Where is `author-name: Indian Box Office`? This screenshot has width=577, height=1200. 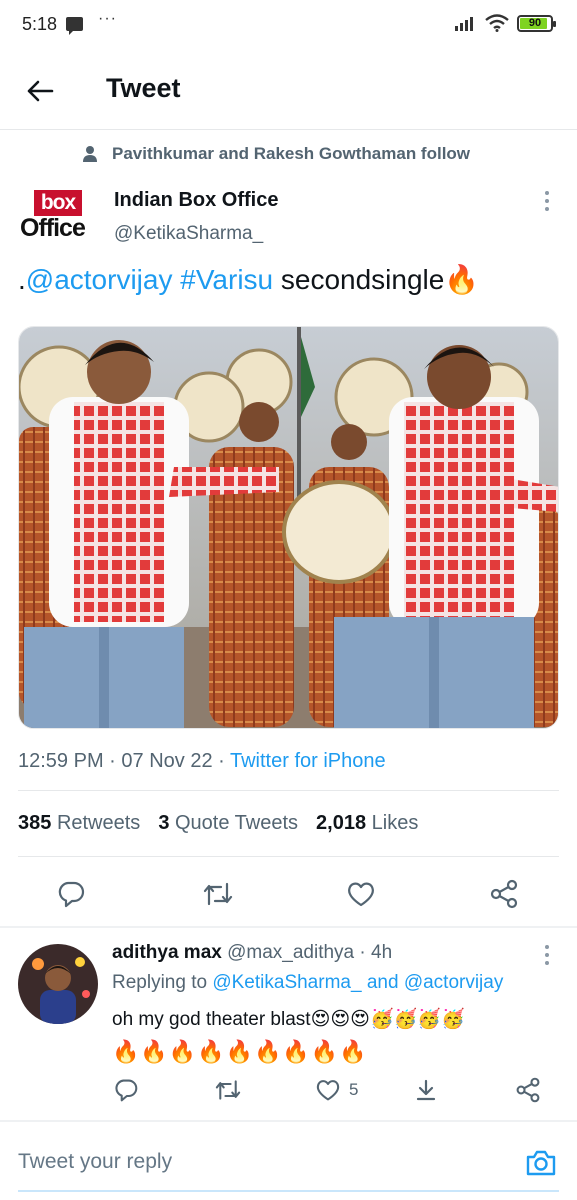
author-name: Indian Box Office is located at coordinates (196, 200).